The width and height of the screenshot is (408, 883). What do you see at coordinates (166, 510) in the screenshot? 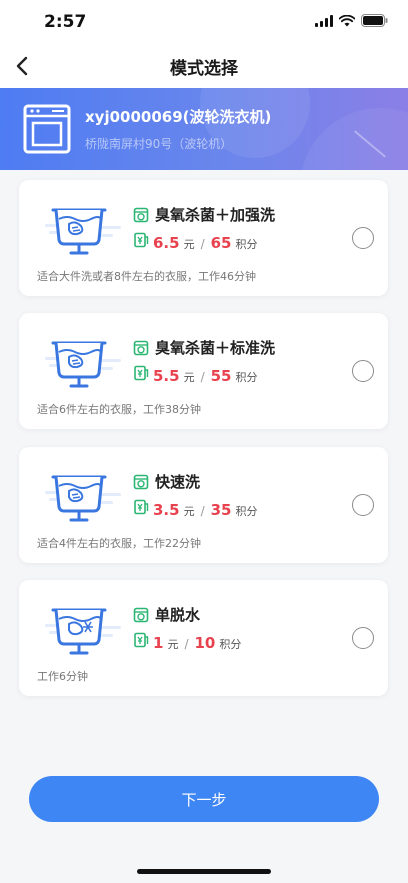
I see `mode-price: 3.5` at bounding box center [166, 510].